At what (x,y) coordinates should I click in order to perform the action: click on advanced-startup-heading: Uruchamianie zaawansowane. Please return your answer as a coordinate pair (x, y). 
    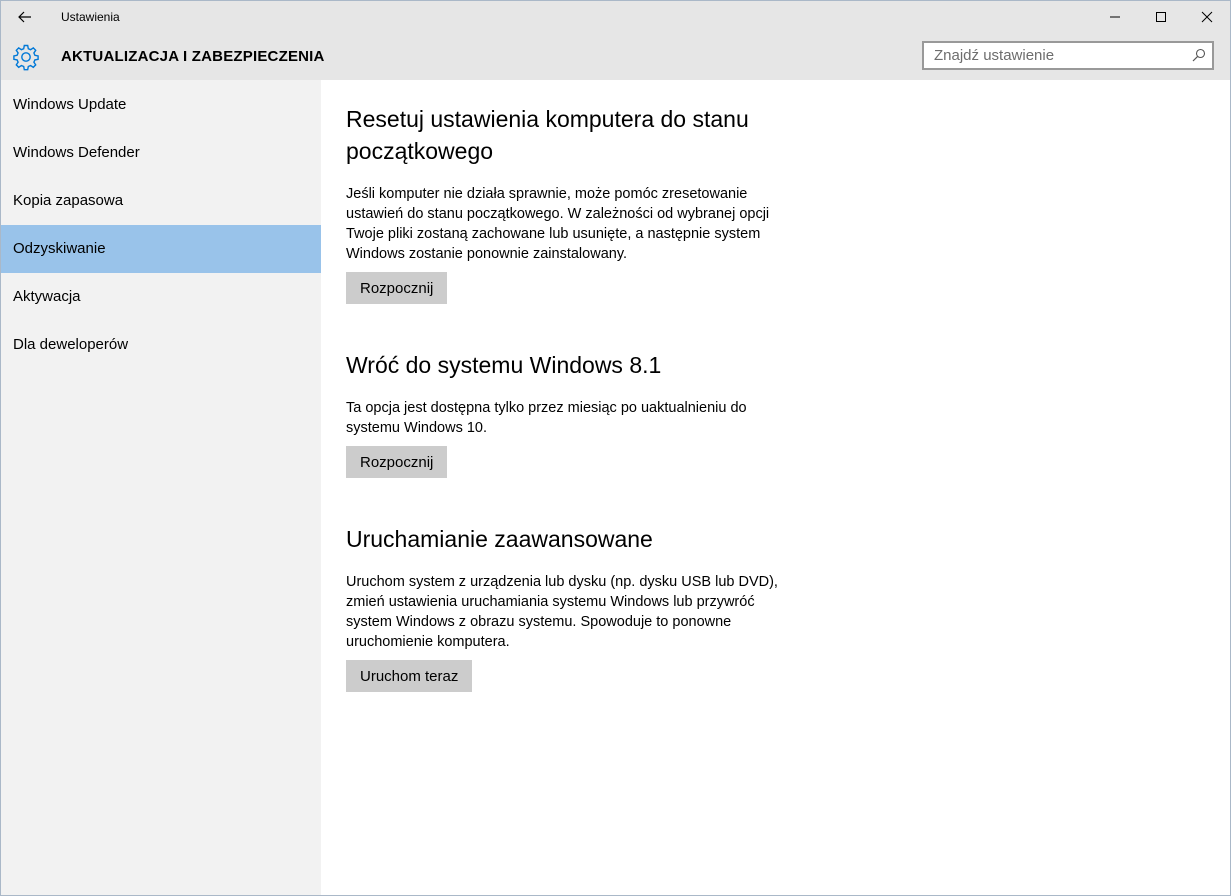
    Looking at the image, I should click on (499, 539).